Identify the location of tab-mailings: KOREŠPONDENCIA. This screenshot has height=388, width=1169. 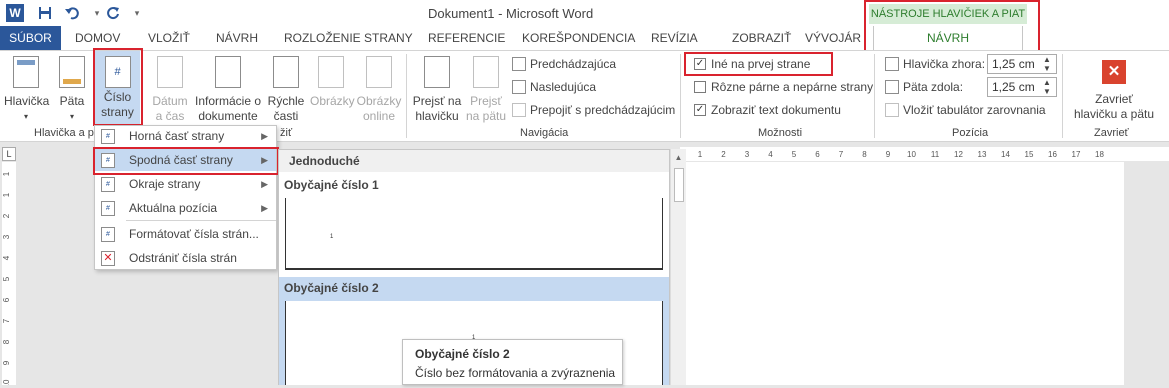
(578, 38).